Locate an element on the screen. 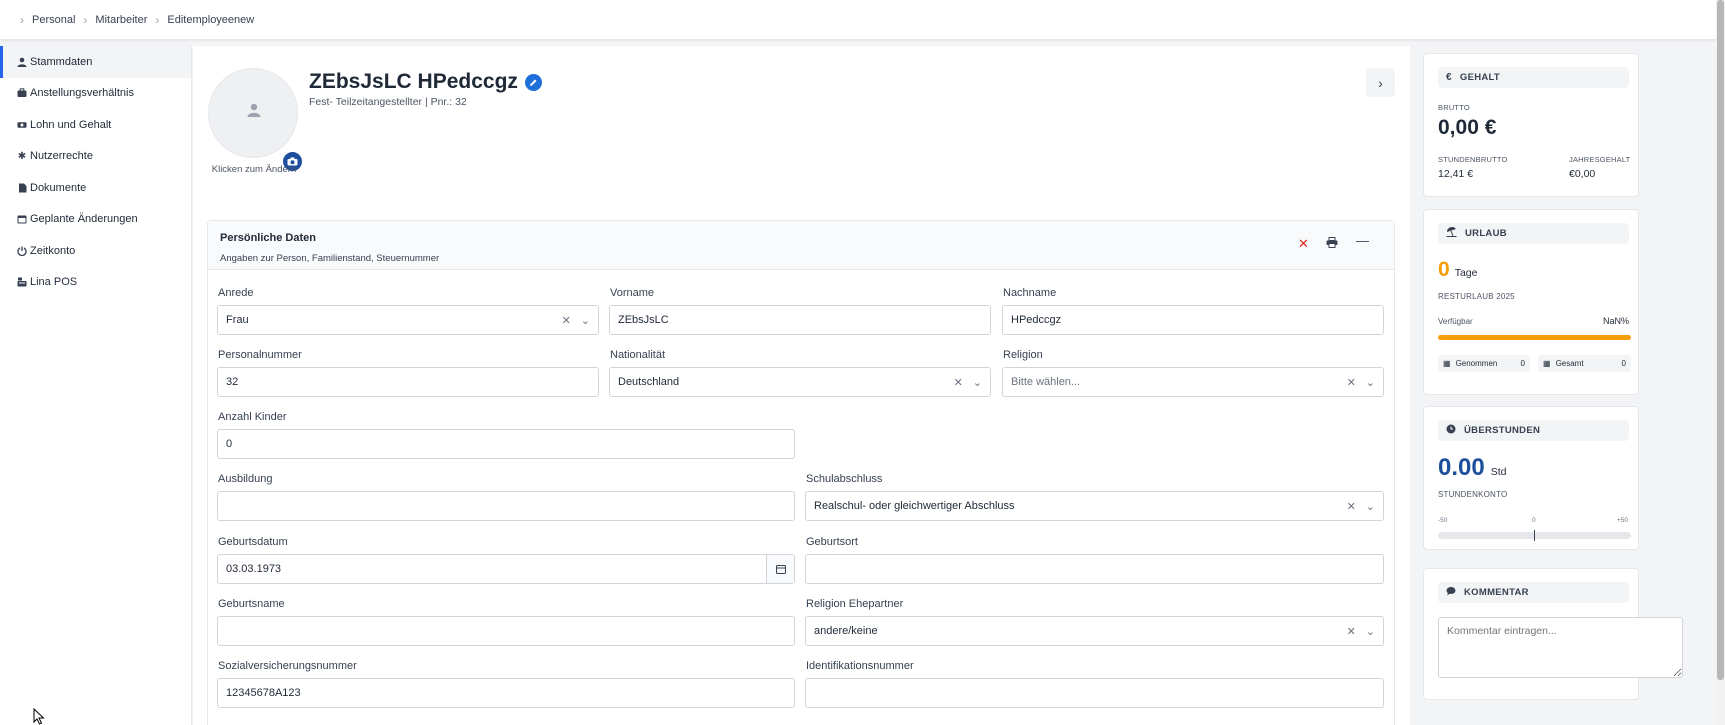  genommen-box: ▦ Genommen 0 is located at coordinates (1484, 363).